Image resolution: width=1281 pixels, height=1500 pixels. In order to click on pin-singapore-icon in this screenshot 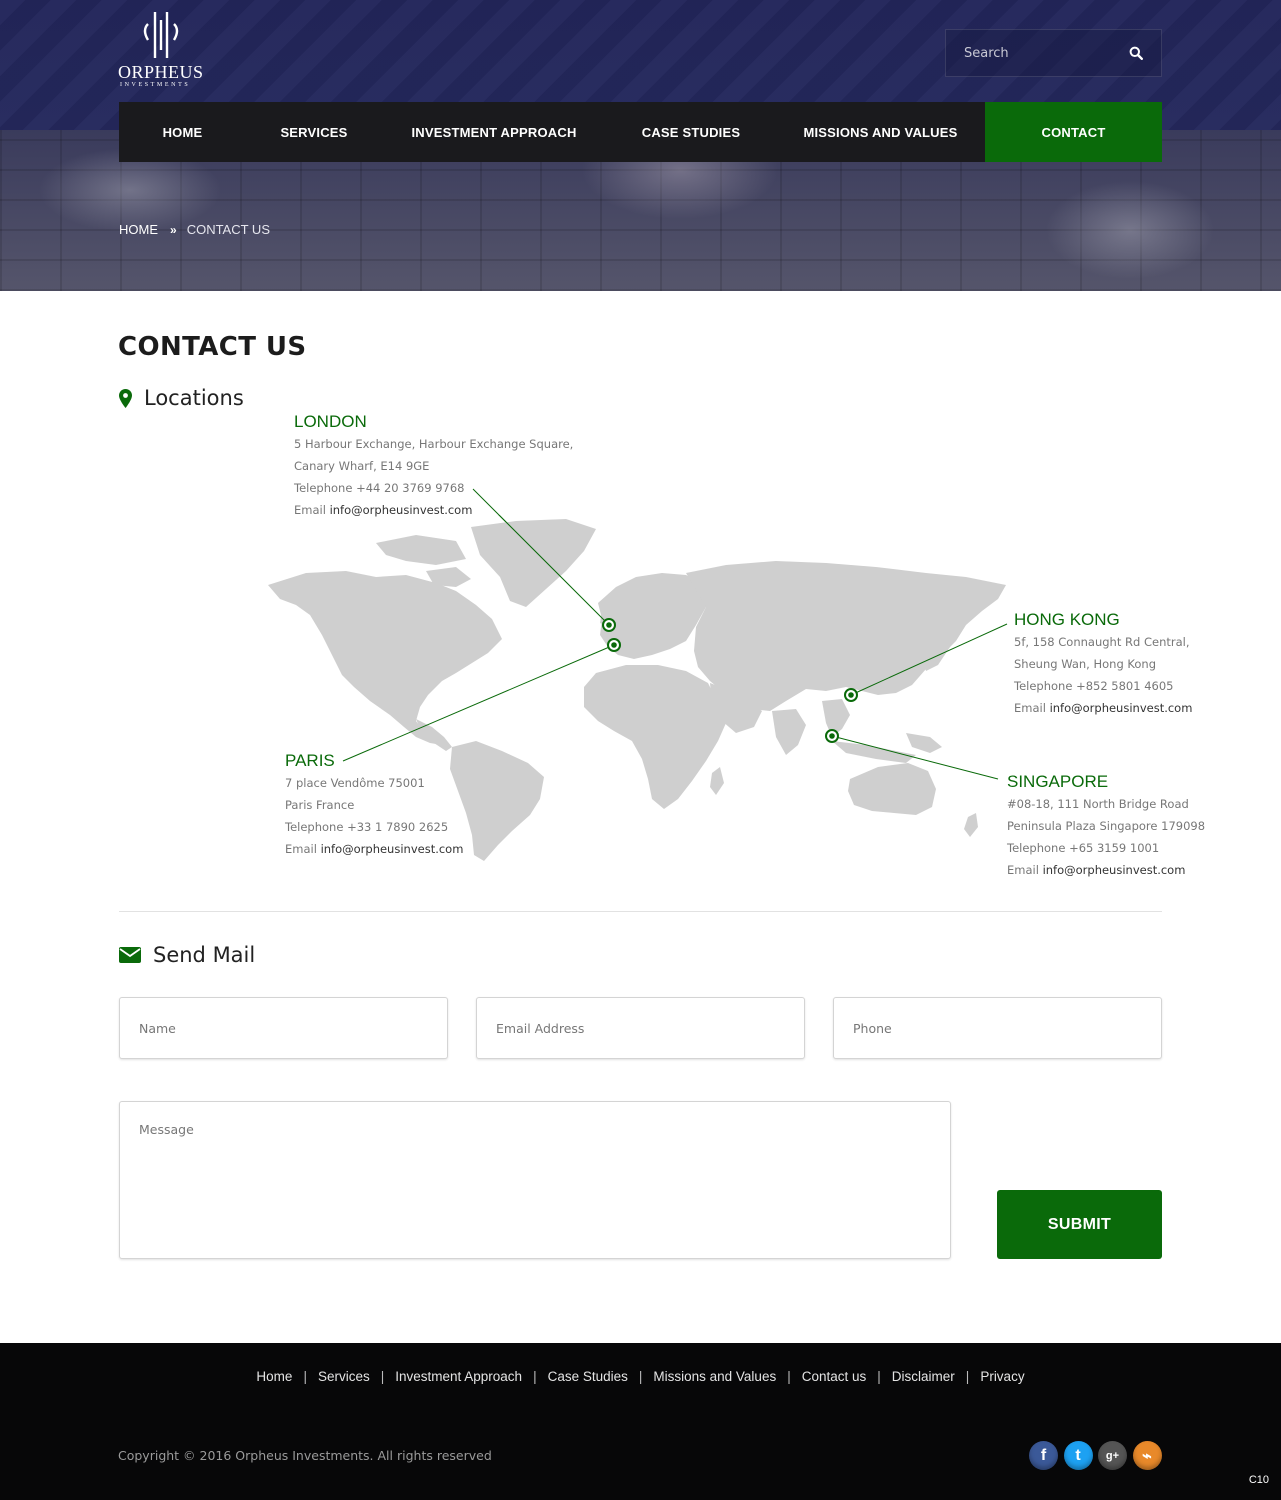, I will do `click(832, 736)`.